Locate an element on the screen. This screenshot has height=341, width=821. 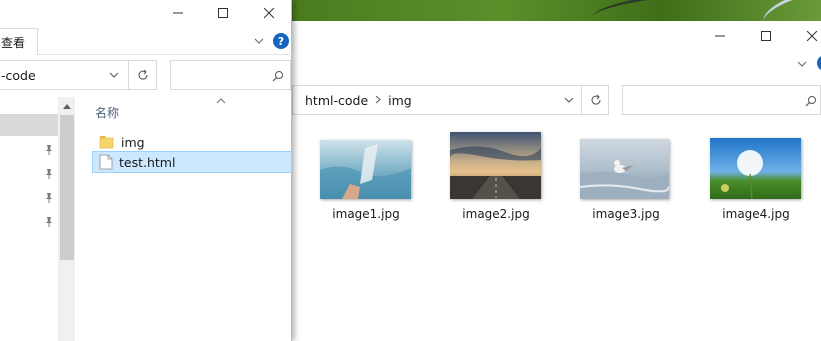
breadcrumb-html-code: html-code is located at coordinates (336, 100).